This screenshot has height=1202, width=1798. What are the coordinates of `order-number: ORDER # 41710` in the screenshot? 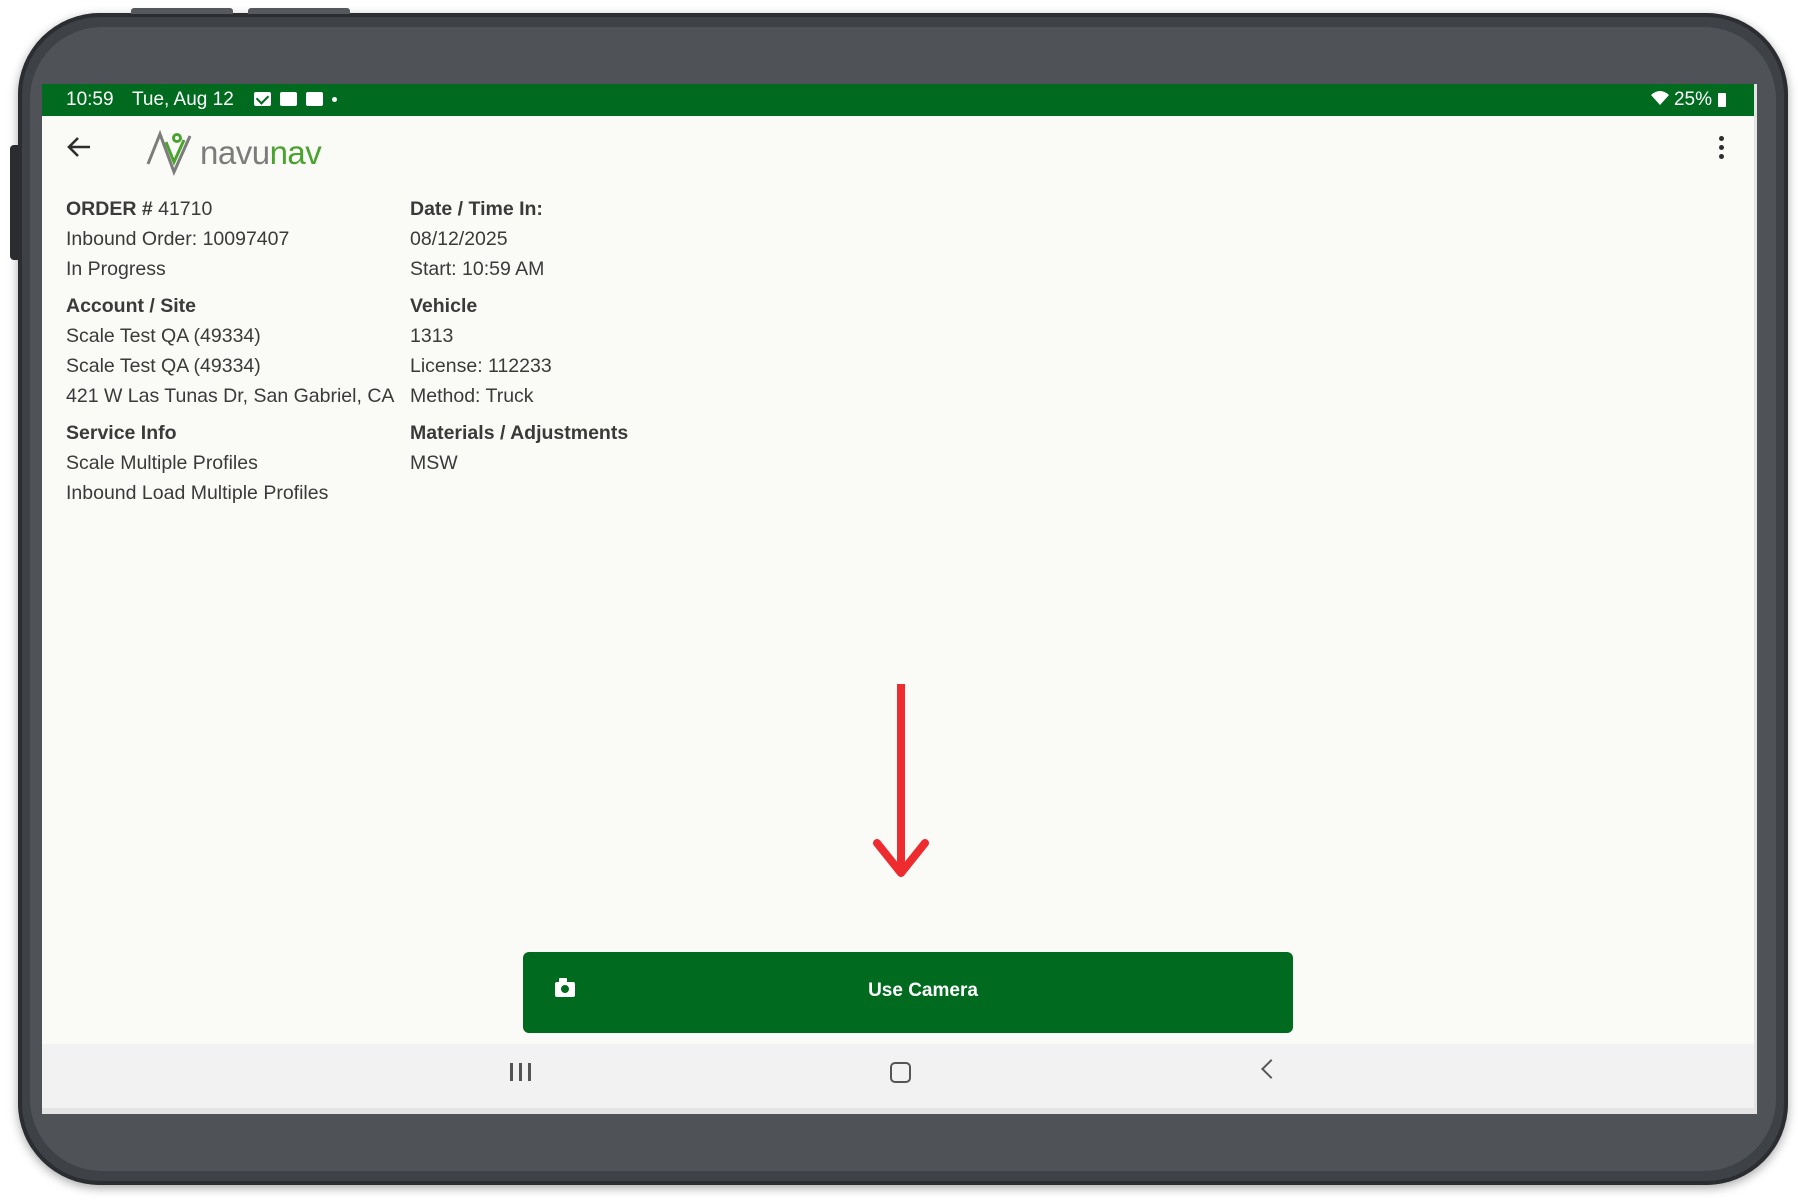 It's located at (139, 209).